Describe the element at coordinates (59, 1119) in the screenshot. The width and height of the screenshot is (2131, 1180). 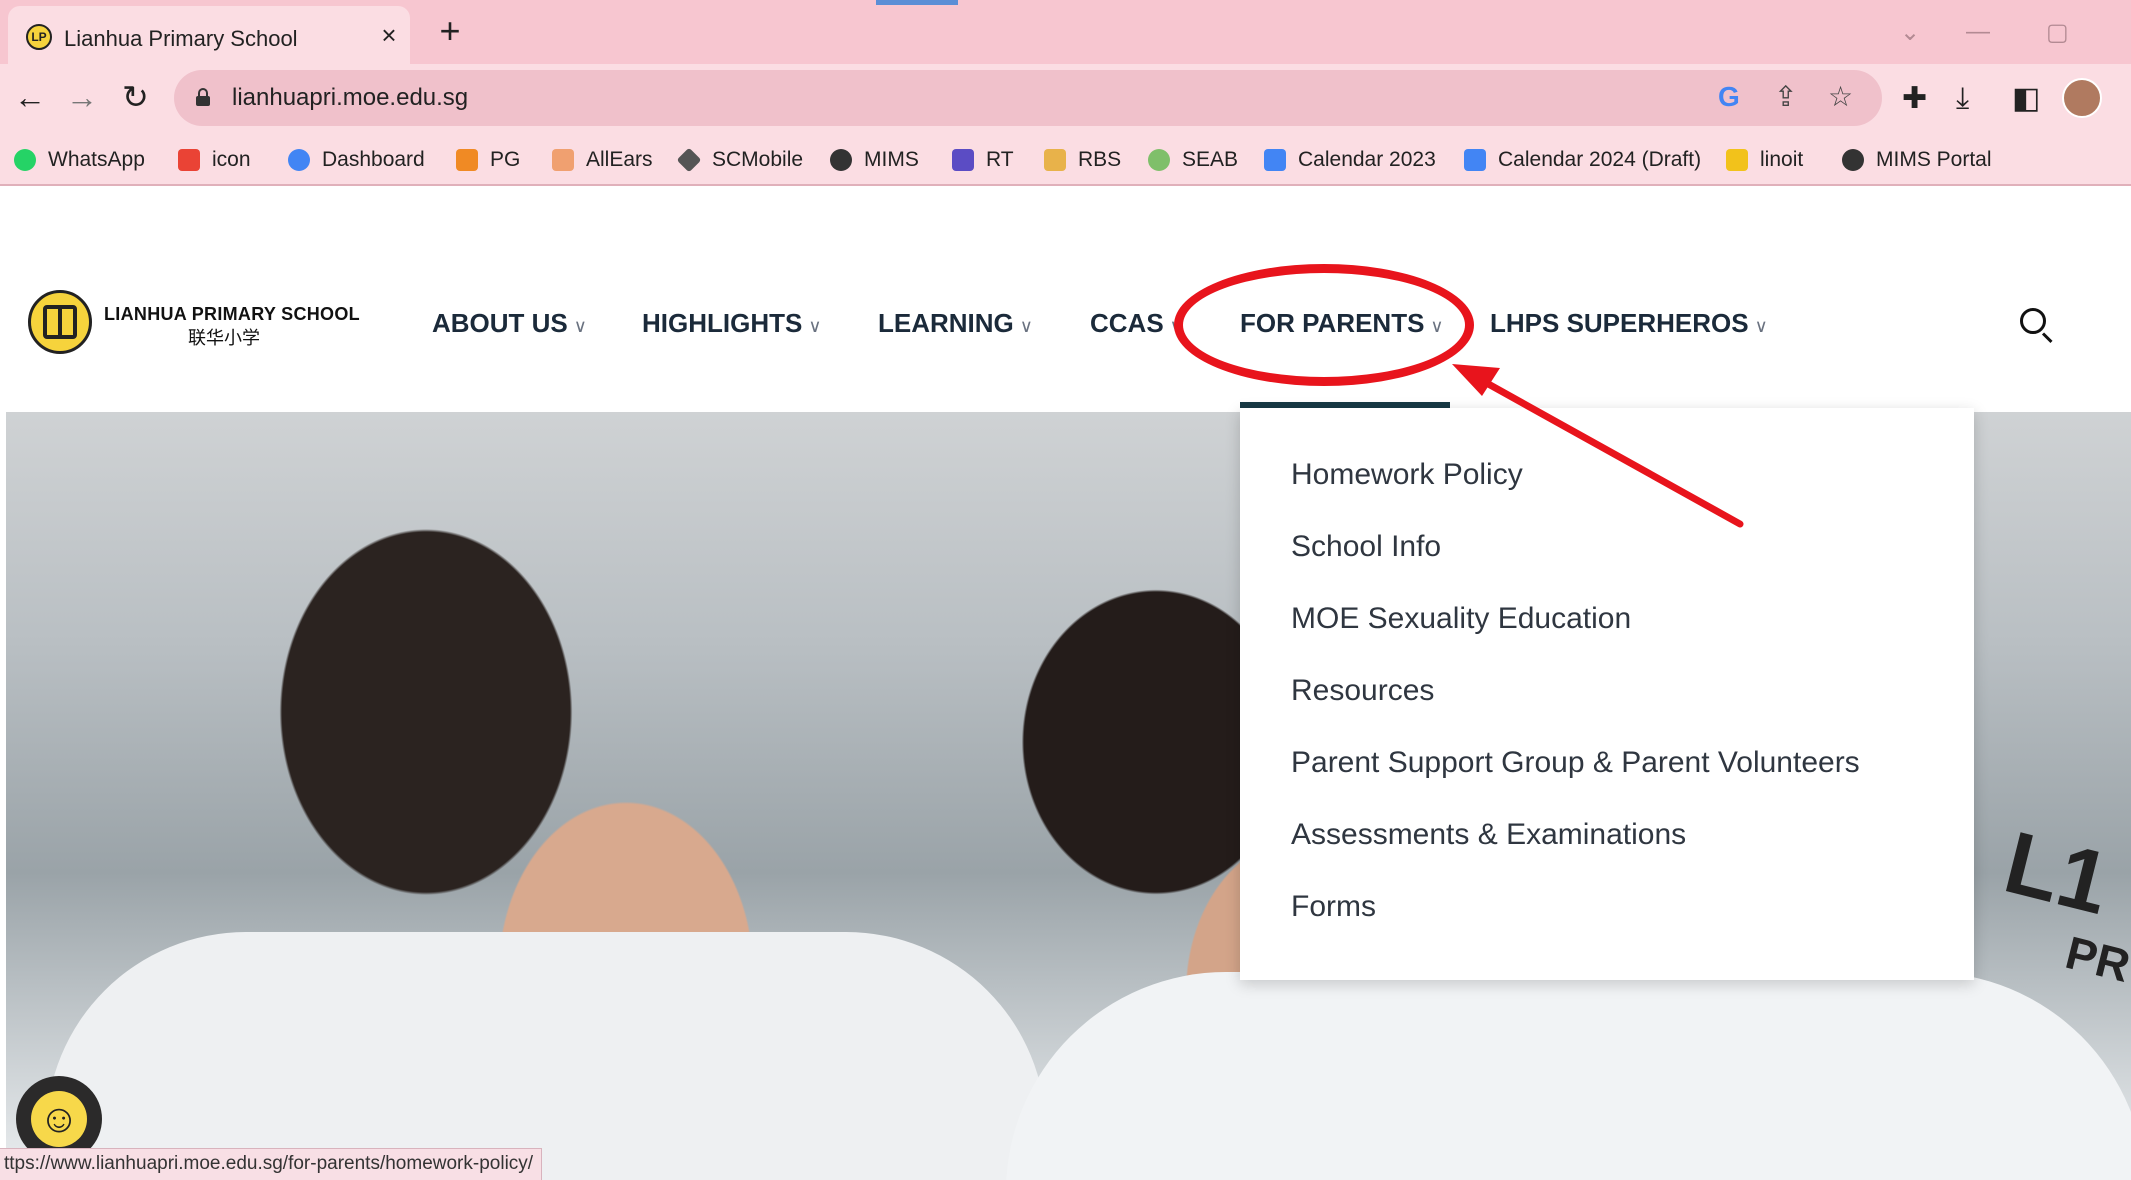
I see `smiley-face-icon: ☺` at that location.